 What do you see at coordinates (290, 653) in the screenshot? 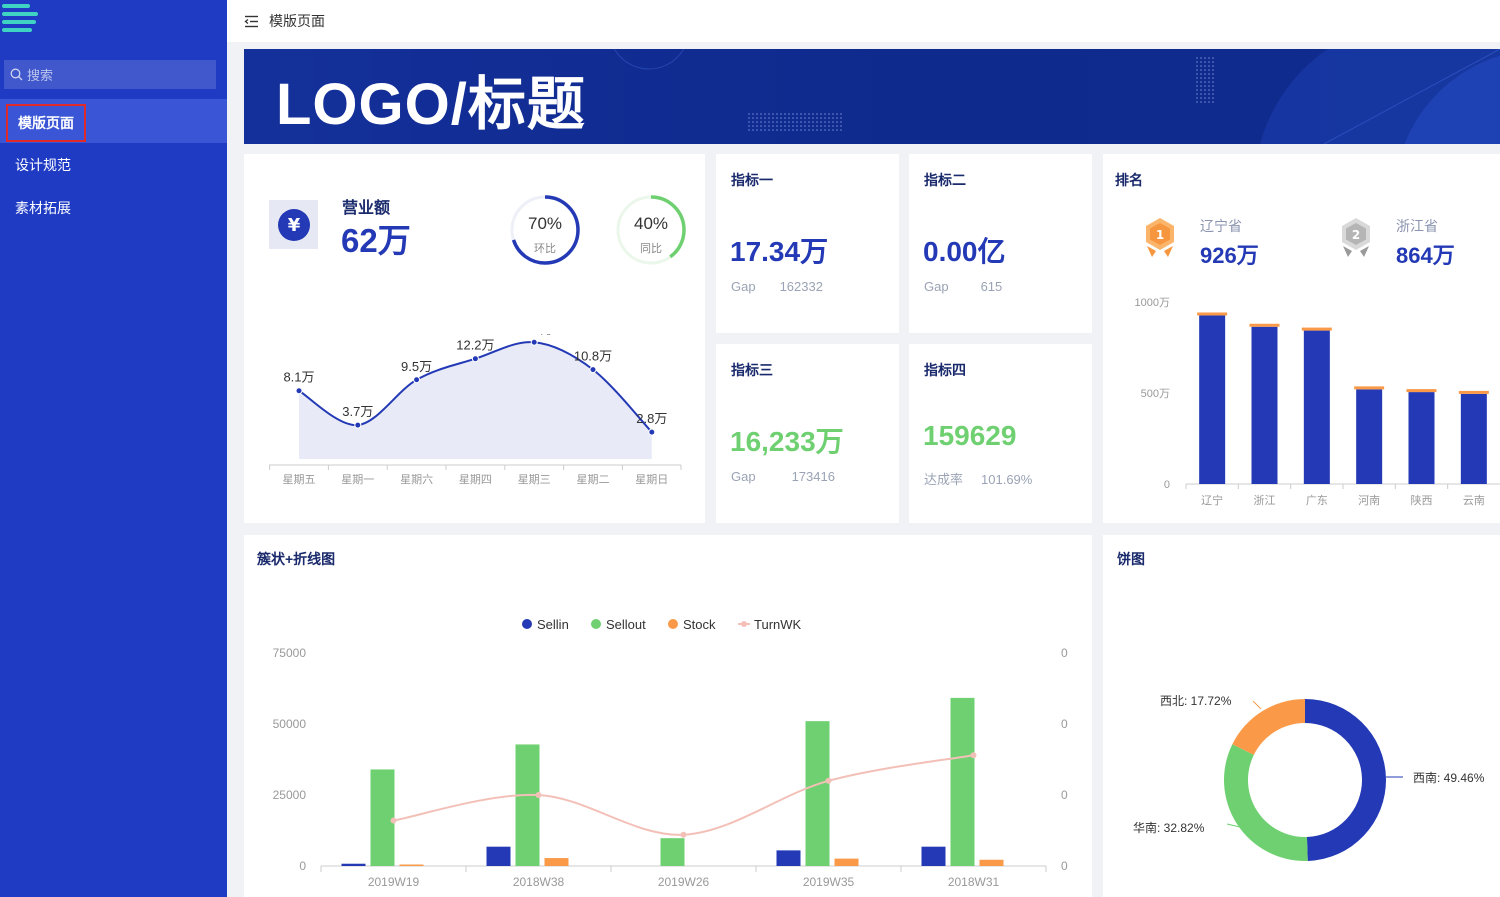
I see `cluster-y-tick: 75000` at bounding box center [290, 653].